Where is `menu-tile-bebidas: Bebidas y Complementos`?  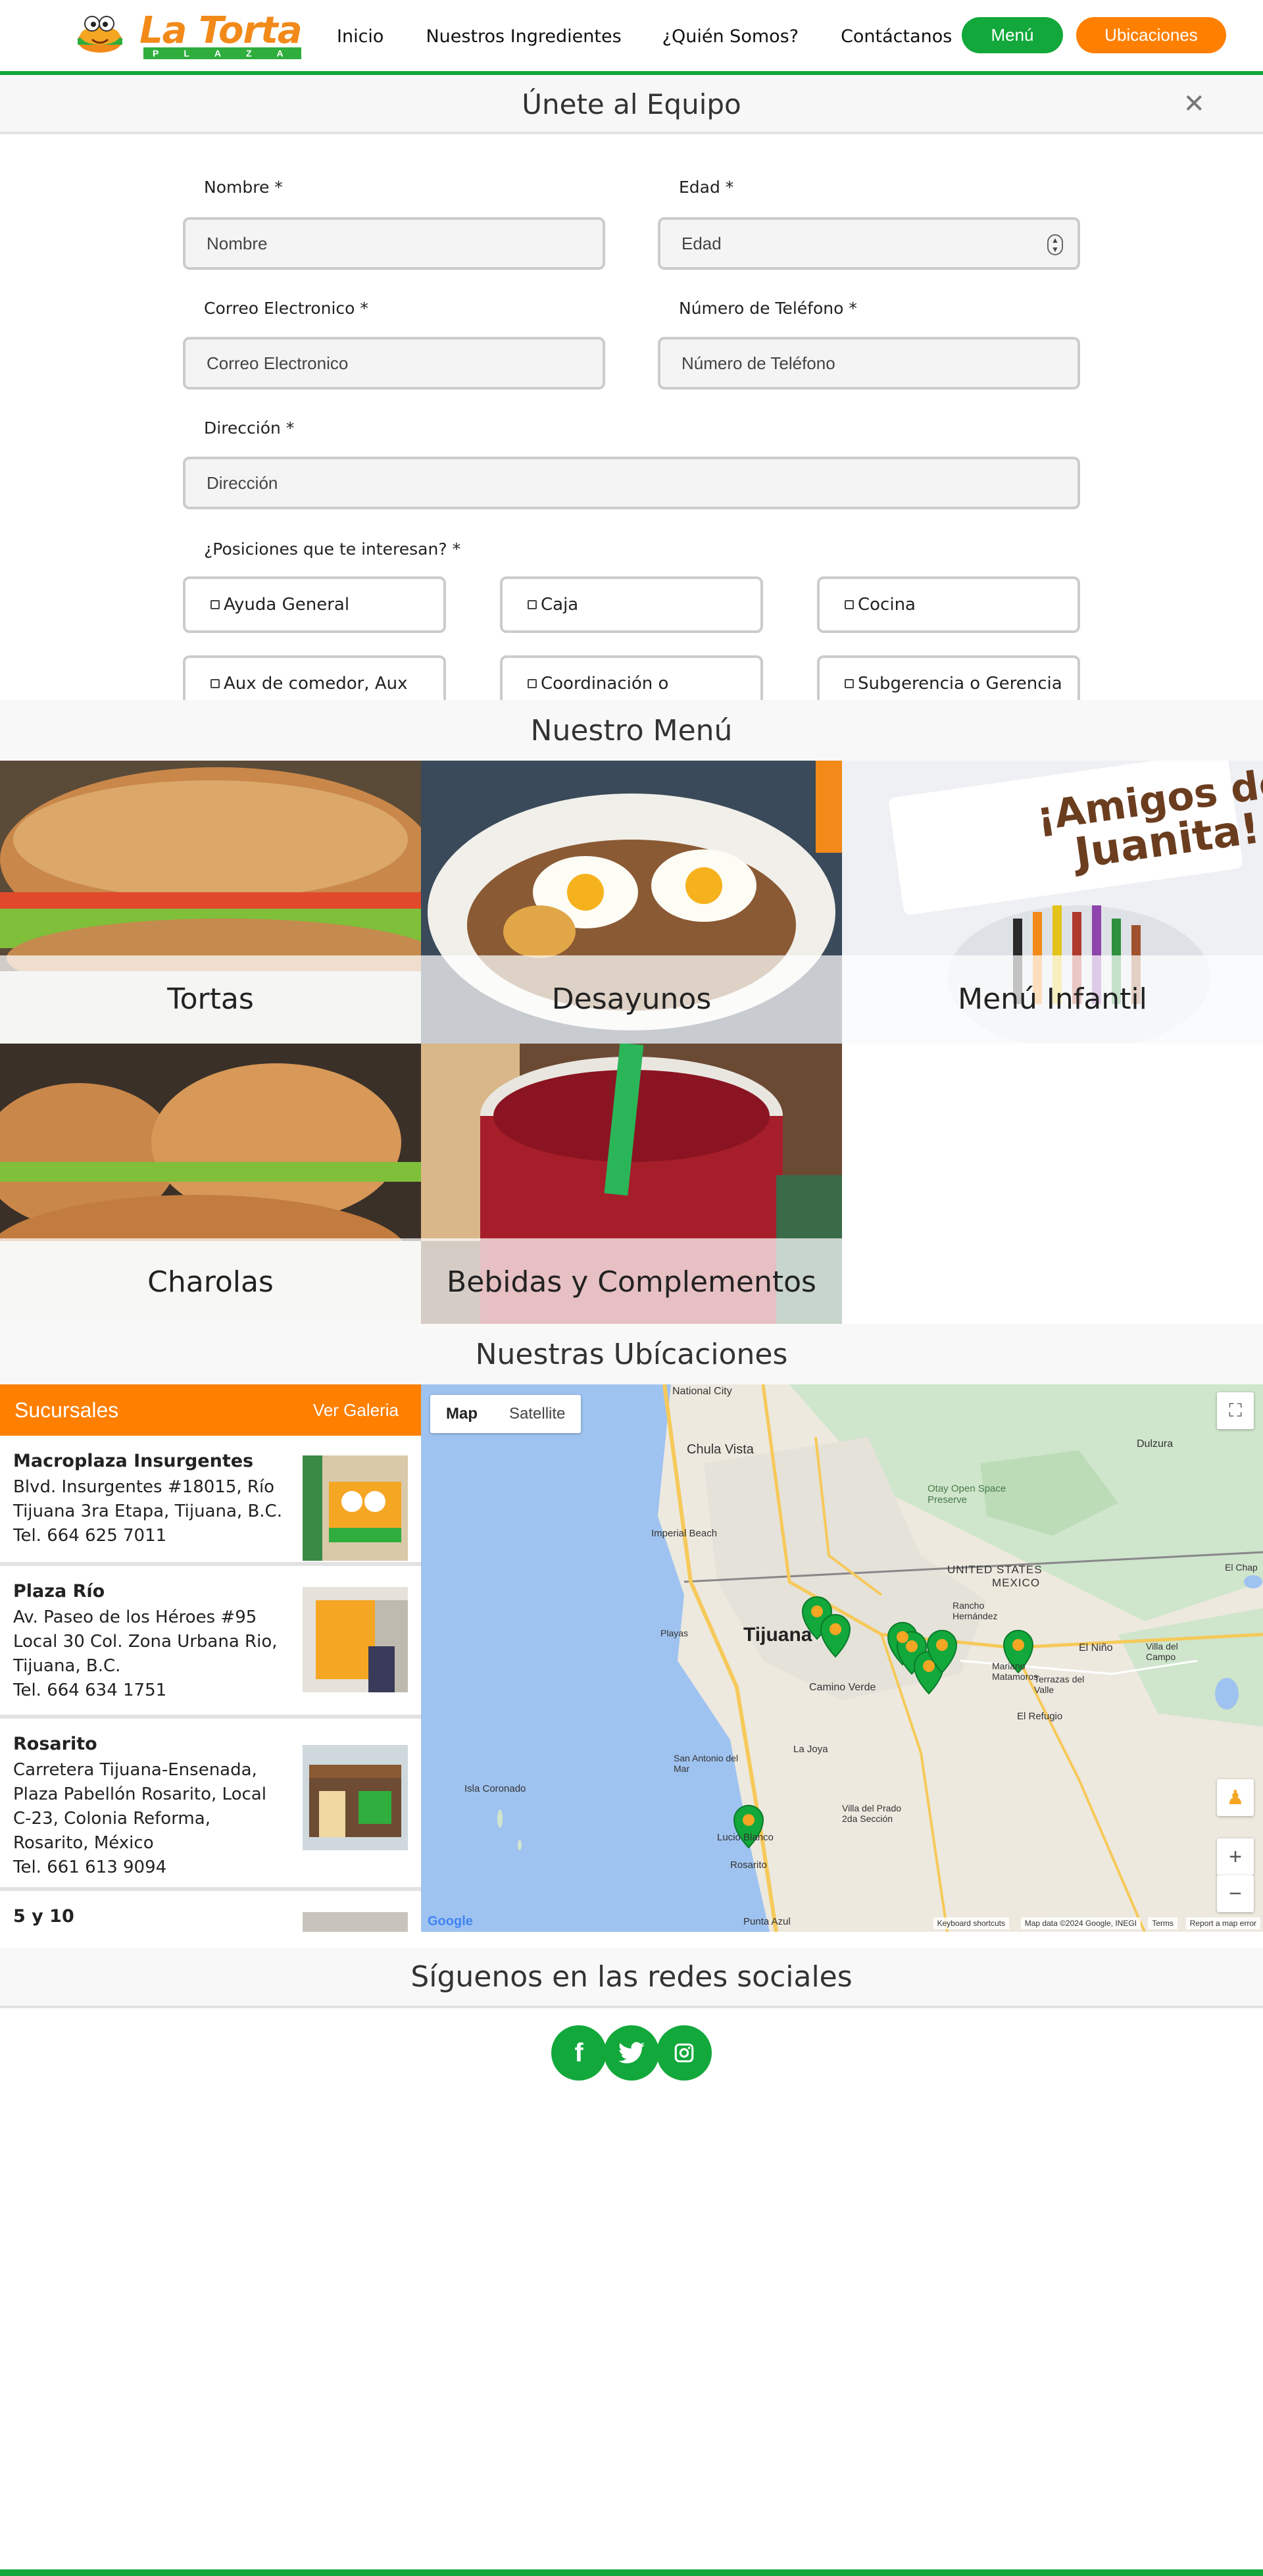 menu-tile-bebidas: Bebidas y Complementos is located at coordinates (631, 1185).